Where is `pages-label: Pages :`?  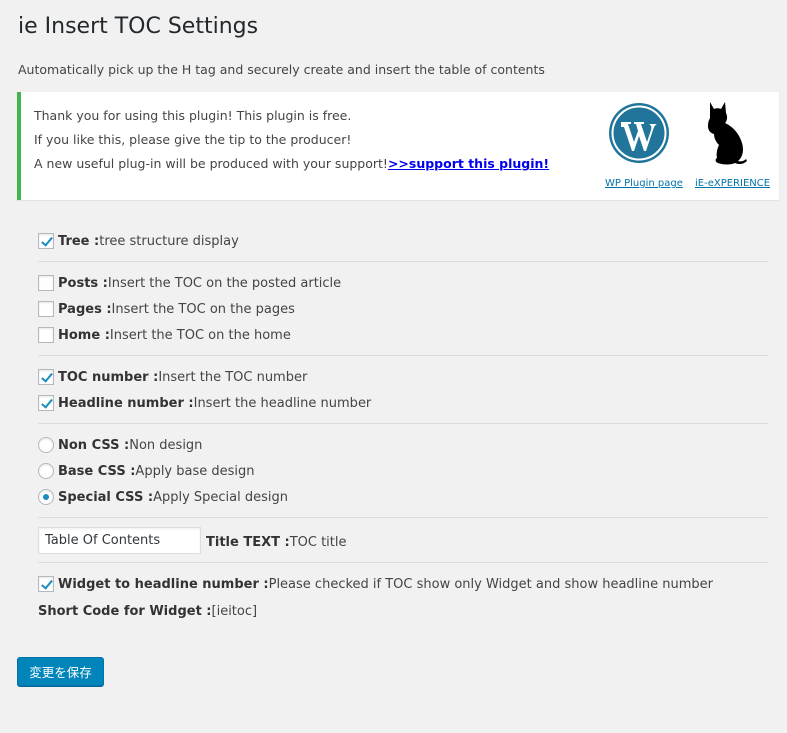
pages-label: Pages : is located at coordinates (85, 309).